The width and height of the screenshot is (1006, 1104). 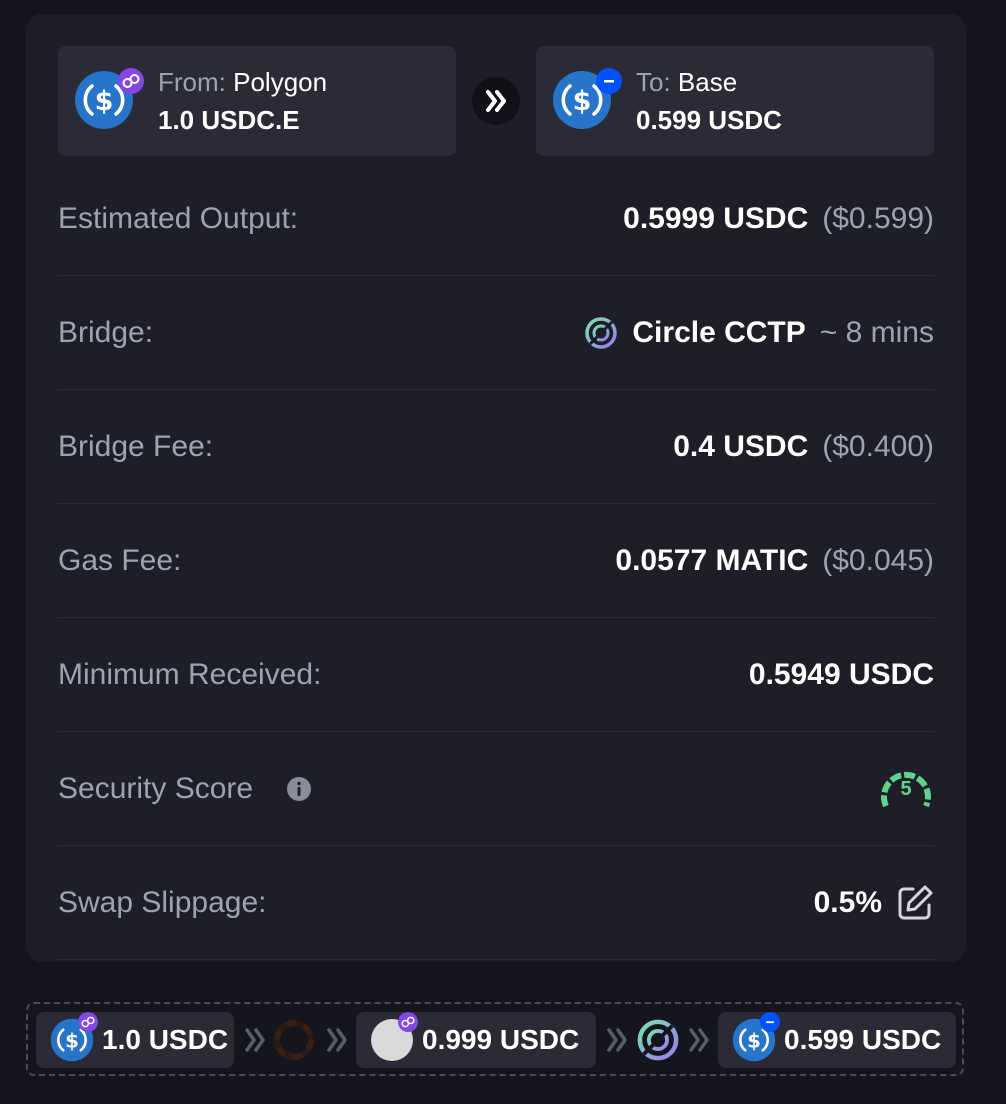 I want to click on route-step-intermediate-amount: 0.999 USDC, so click(x=501, y=1039).